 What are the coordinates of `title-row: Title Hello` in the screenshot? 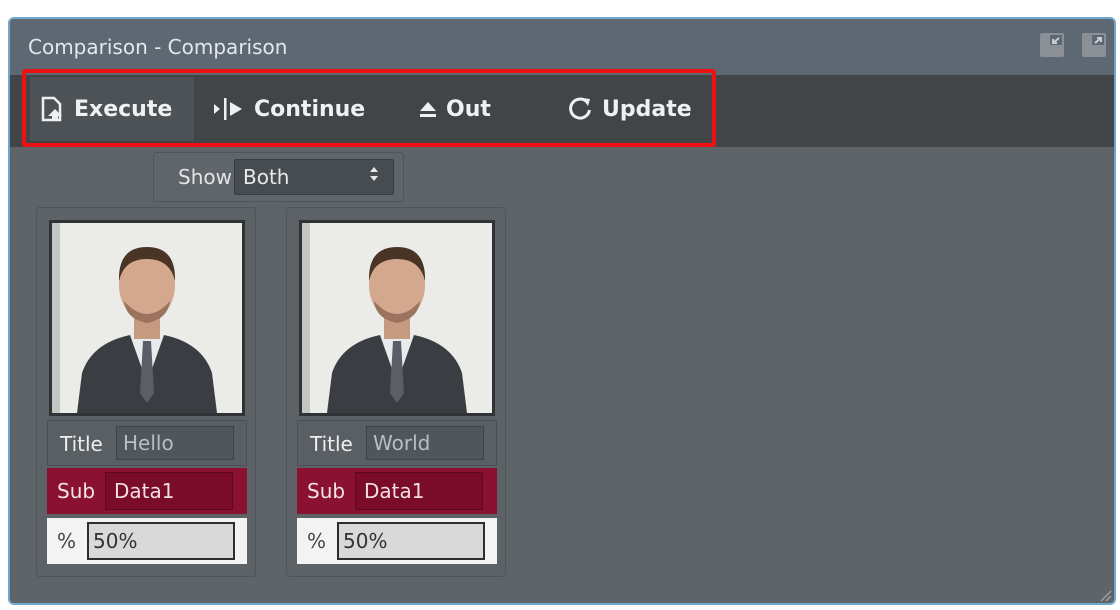 It's located at (147, 443).